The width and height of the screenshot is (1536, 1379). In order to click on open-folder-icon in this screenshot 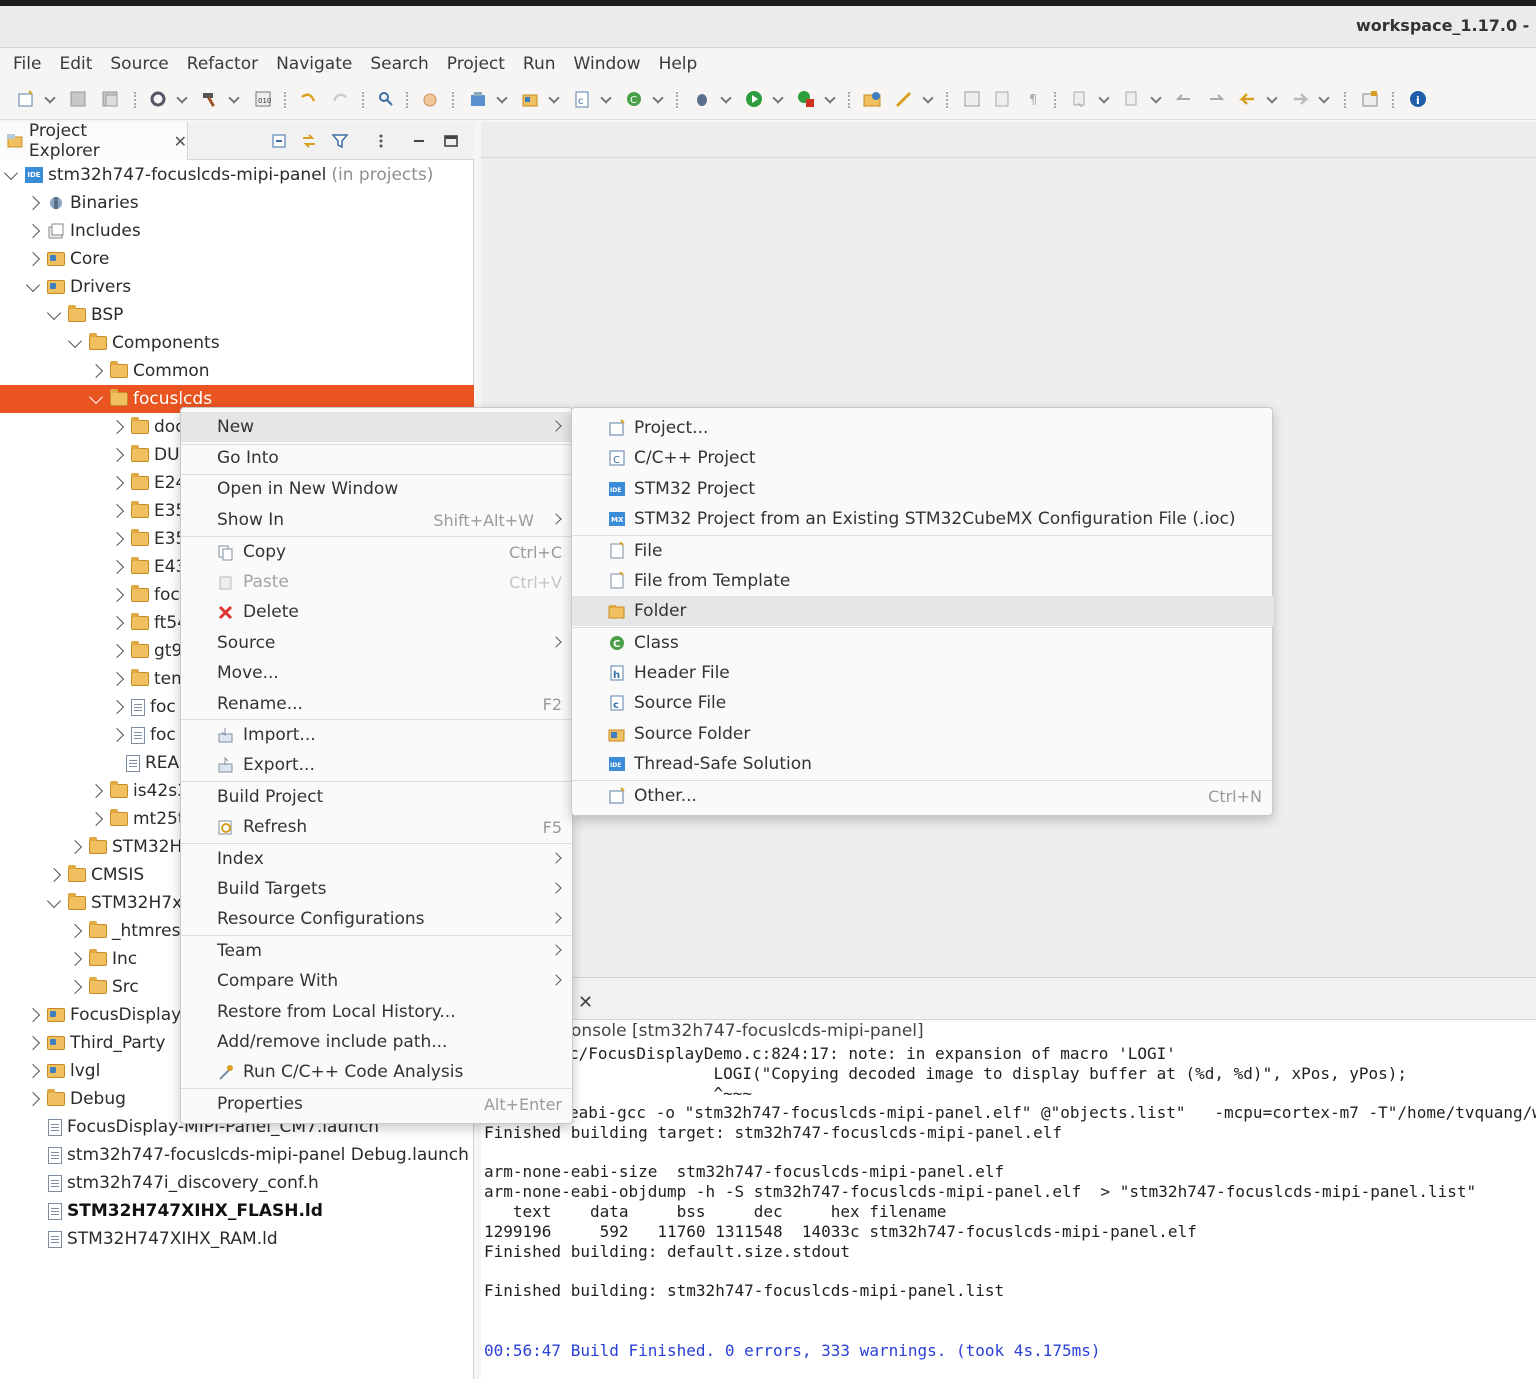, I will do `click(872, 99)`.